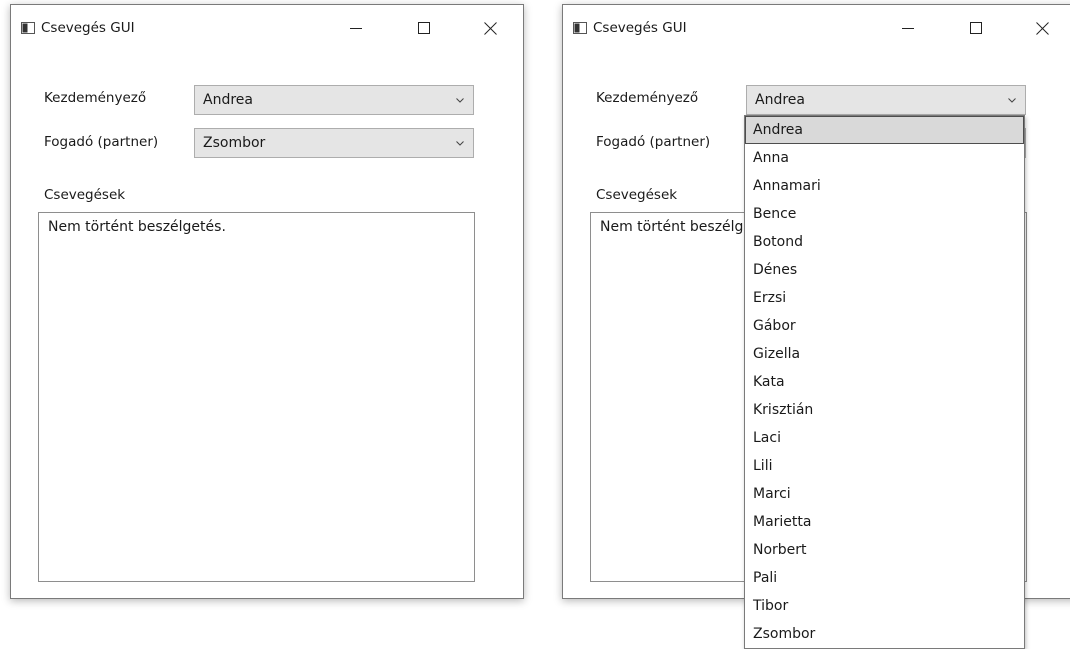  Describe the element at coordinates (884, 466) in the screenshot. I see `dropdown-option: Lili` at that location.